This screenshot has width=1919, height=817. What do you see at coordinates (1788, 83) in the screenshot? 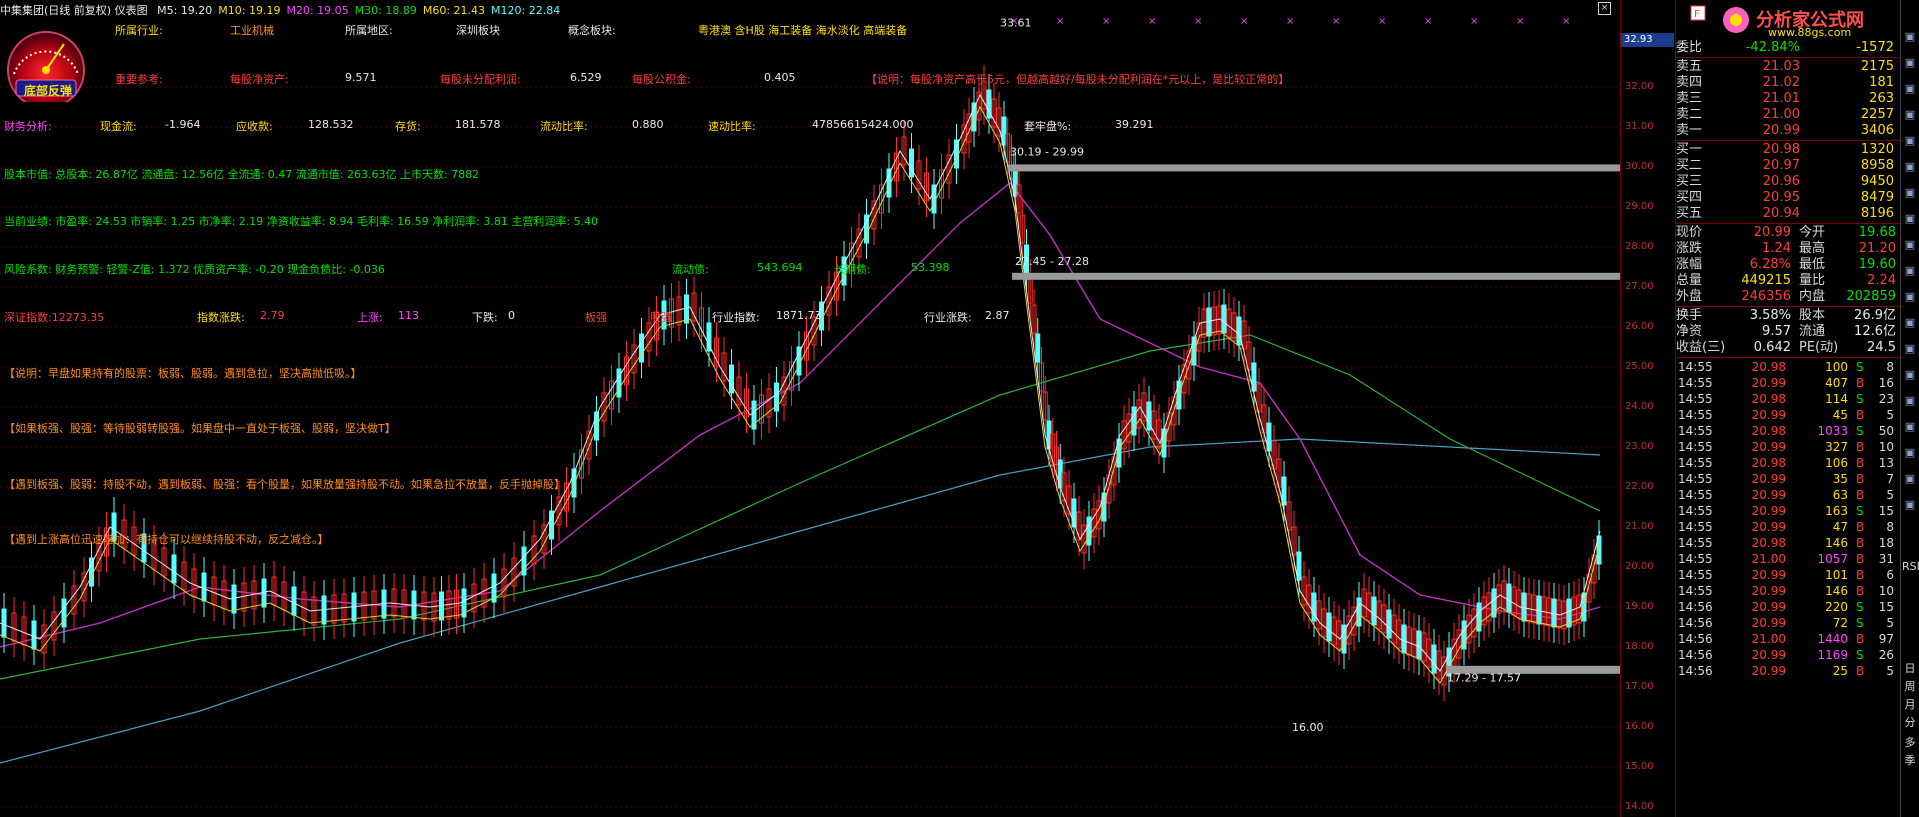
I see `orderbook-row: 卖四 21.02 181` at bounding box center [1788, 83].